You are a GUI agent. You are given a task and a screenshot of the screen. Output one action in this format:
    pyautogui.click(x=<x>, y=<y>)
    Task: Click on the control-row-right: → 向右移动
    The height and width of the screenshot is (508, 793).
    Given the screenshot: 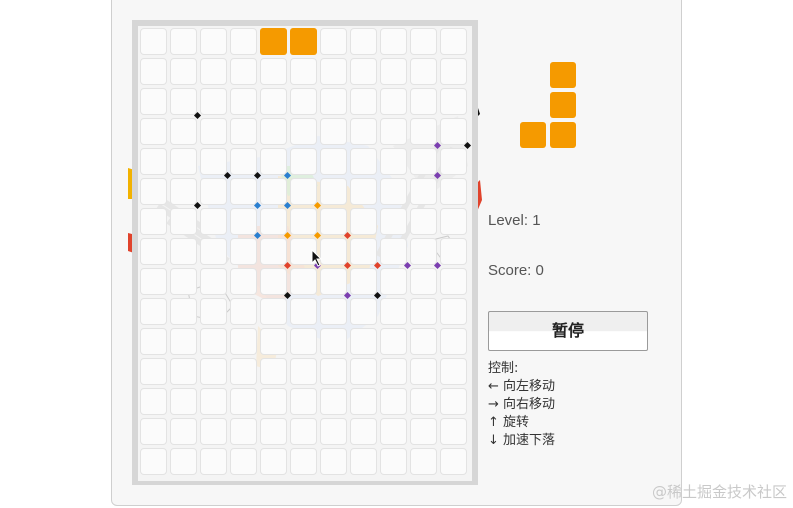 What is the action you would take?
    pyautogui.click(x=522, y=404)
    